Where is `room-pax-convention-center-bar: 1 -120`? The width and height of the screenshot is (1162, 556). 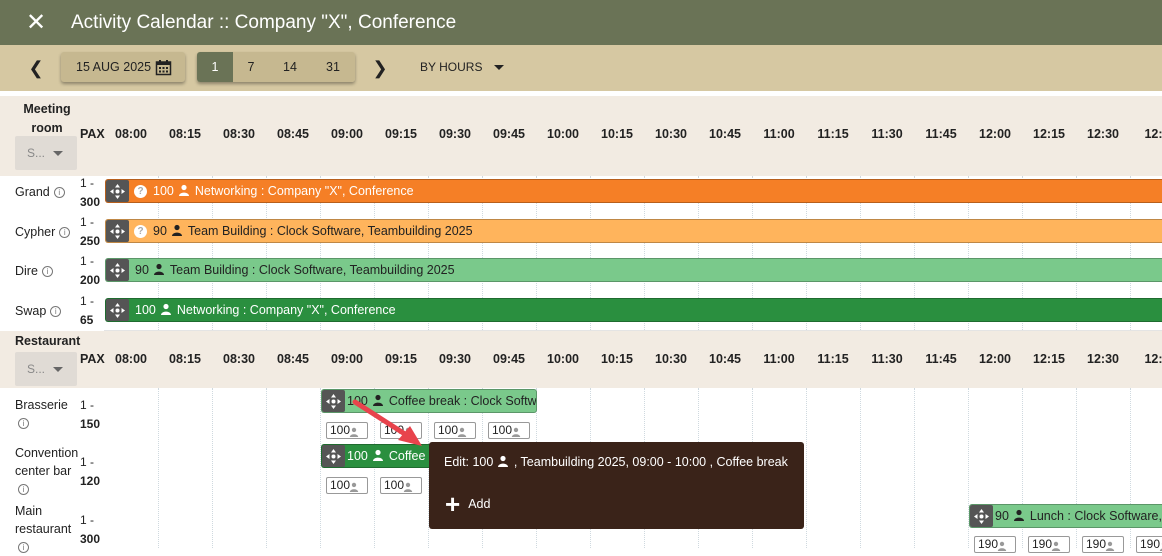
room-pax-convention-center-bar: 1 -120 is located at coordinates (90, 472).